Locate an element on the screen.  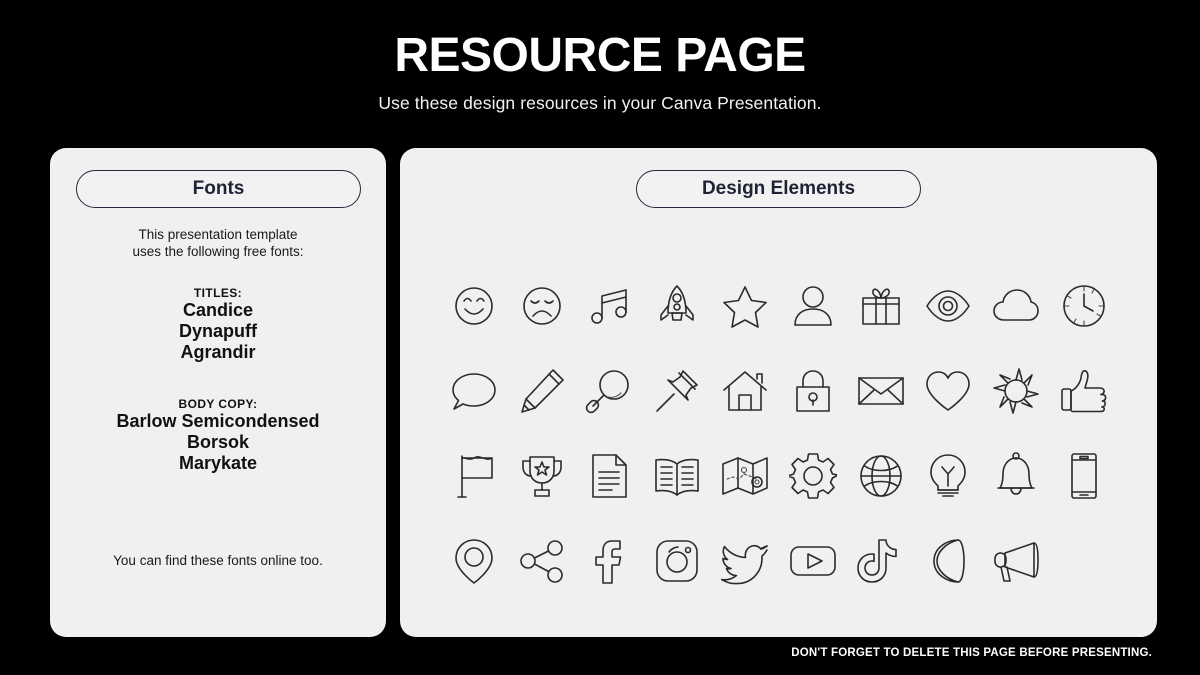
pushpin-icon is located at coordinates (677, 391).